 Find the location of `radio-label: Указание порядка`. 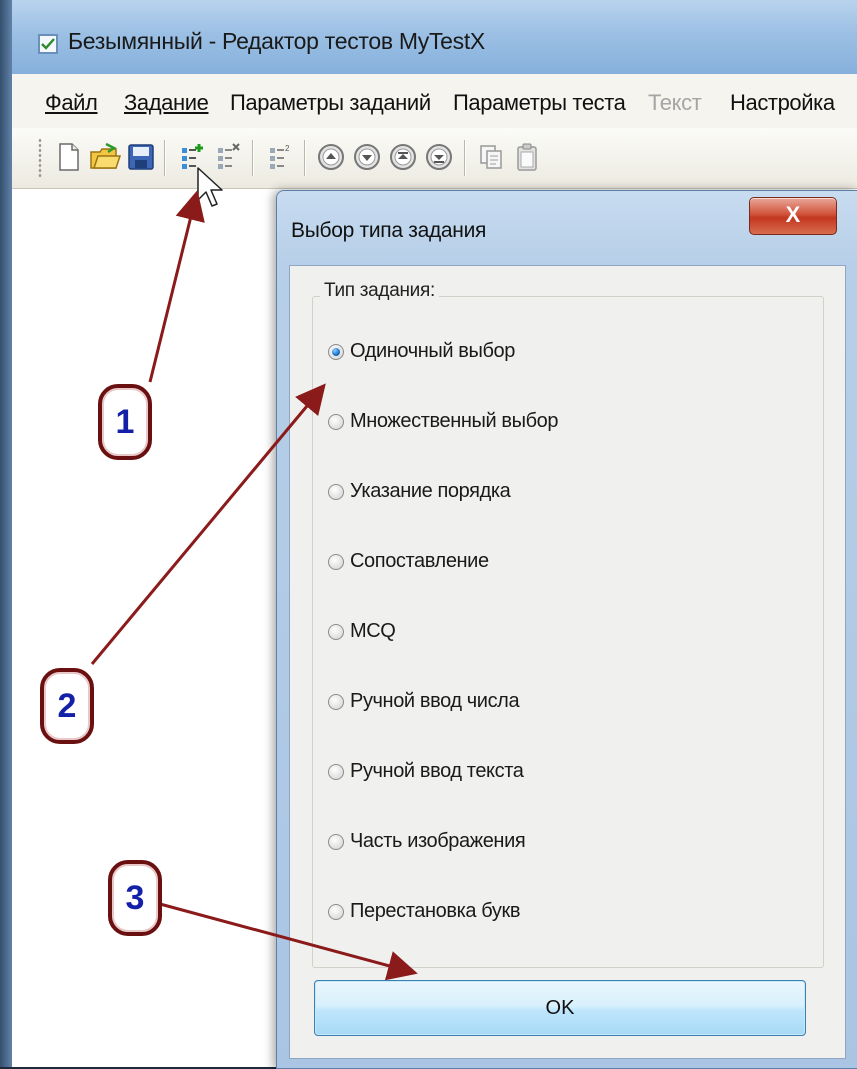

radio-label: Указание порядка is located at coordinates (430, 491).